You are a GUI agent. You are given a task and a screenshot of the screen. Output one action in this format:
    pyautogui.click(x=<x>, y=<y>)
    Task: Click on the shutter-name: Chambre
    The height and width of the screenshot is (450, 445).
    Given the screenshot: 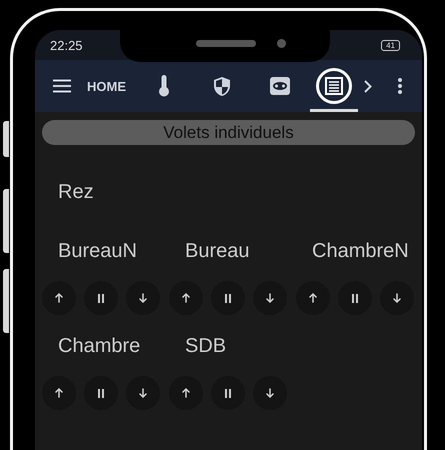 What is the action you would take?
    pyautogui.click(x=100, y=346)
    